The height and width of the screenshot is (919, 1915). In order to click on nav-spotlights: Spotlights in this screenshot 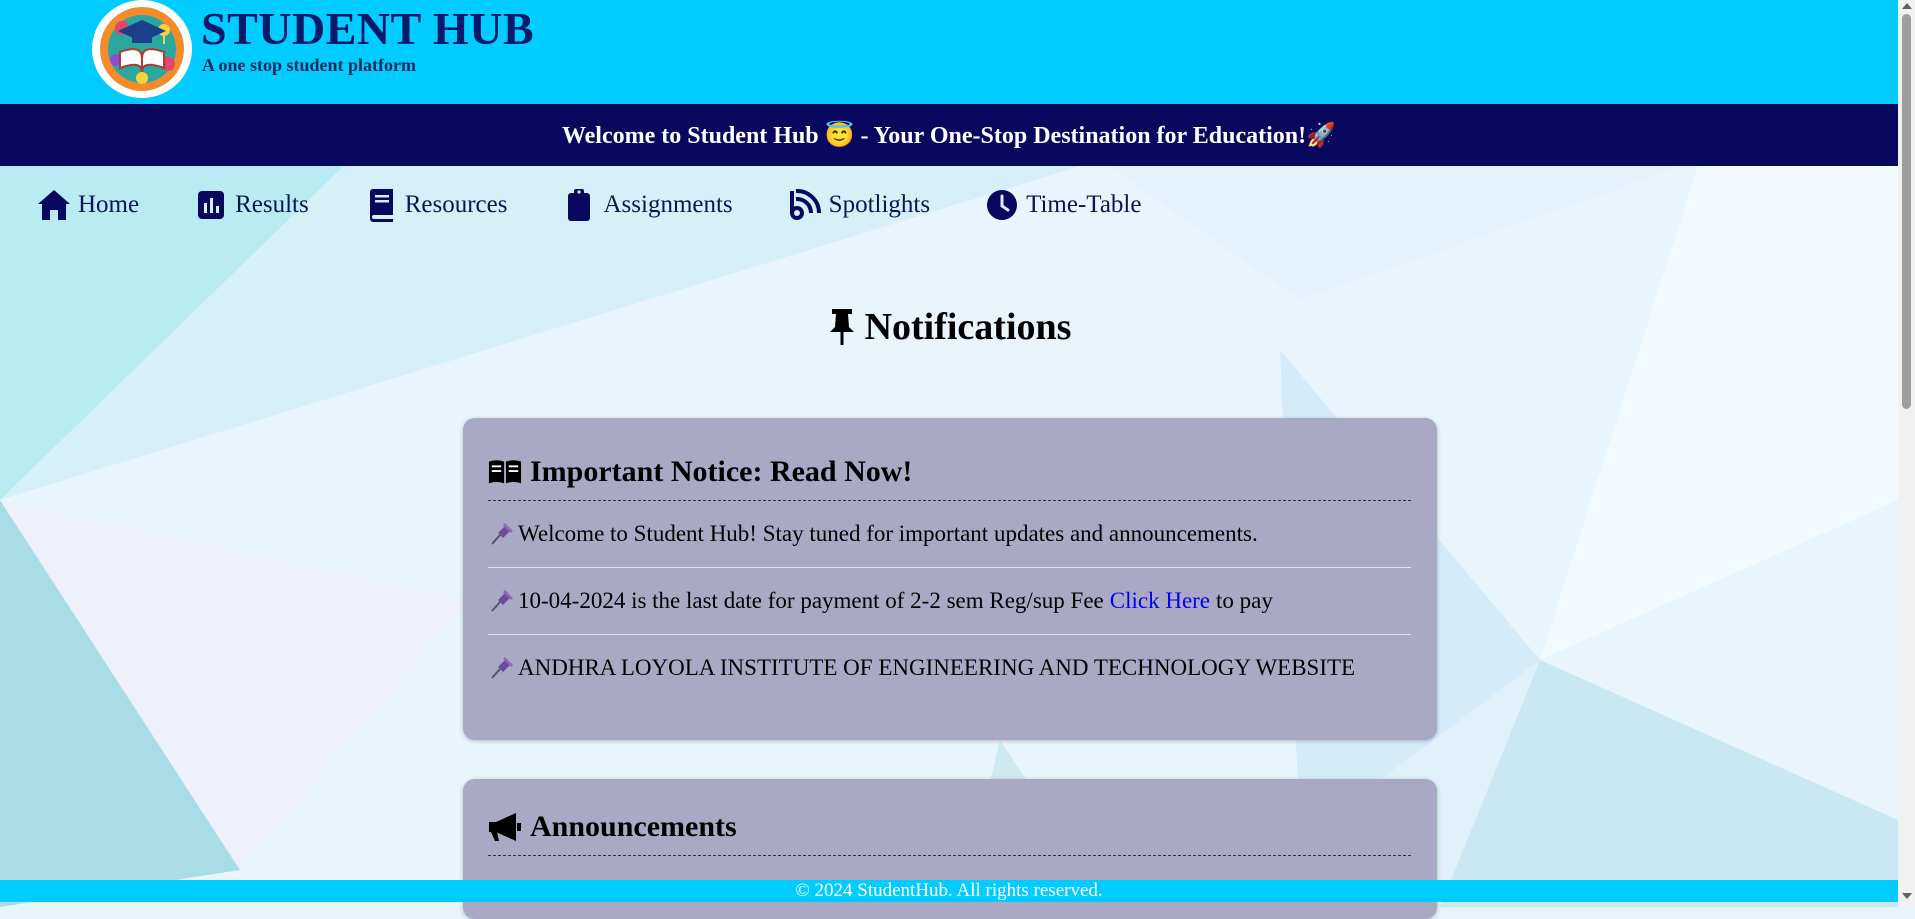, I will do `click(858, 205)`.